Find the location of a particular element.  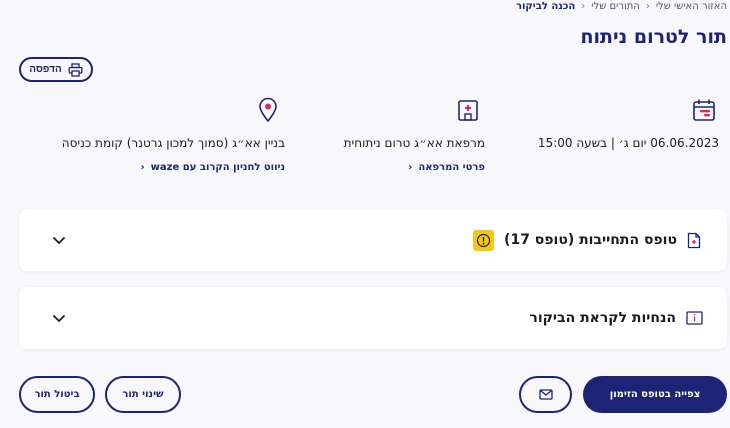

view-referral-button: צפייה בטופס הזימון is located at coordinates (655, 394).